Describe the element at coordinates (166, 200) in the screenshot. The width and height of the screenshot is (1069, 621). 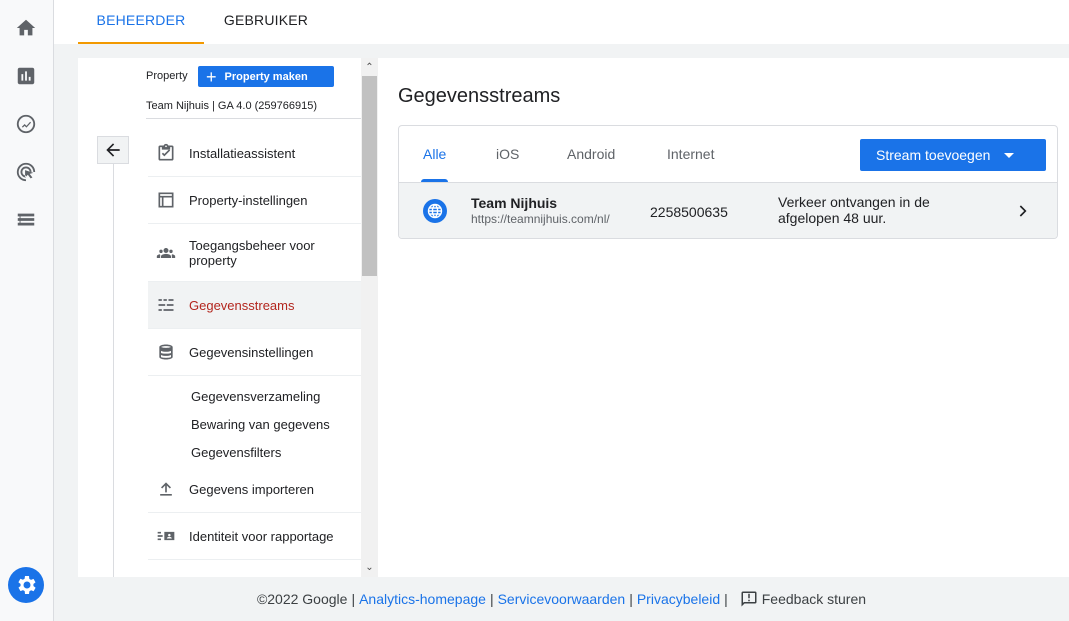
I see `layout-icon` at that location.